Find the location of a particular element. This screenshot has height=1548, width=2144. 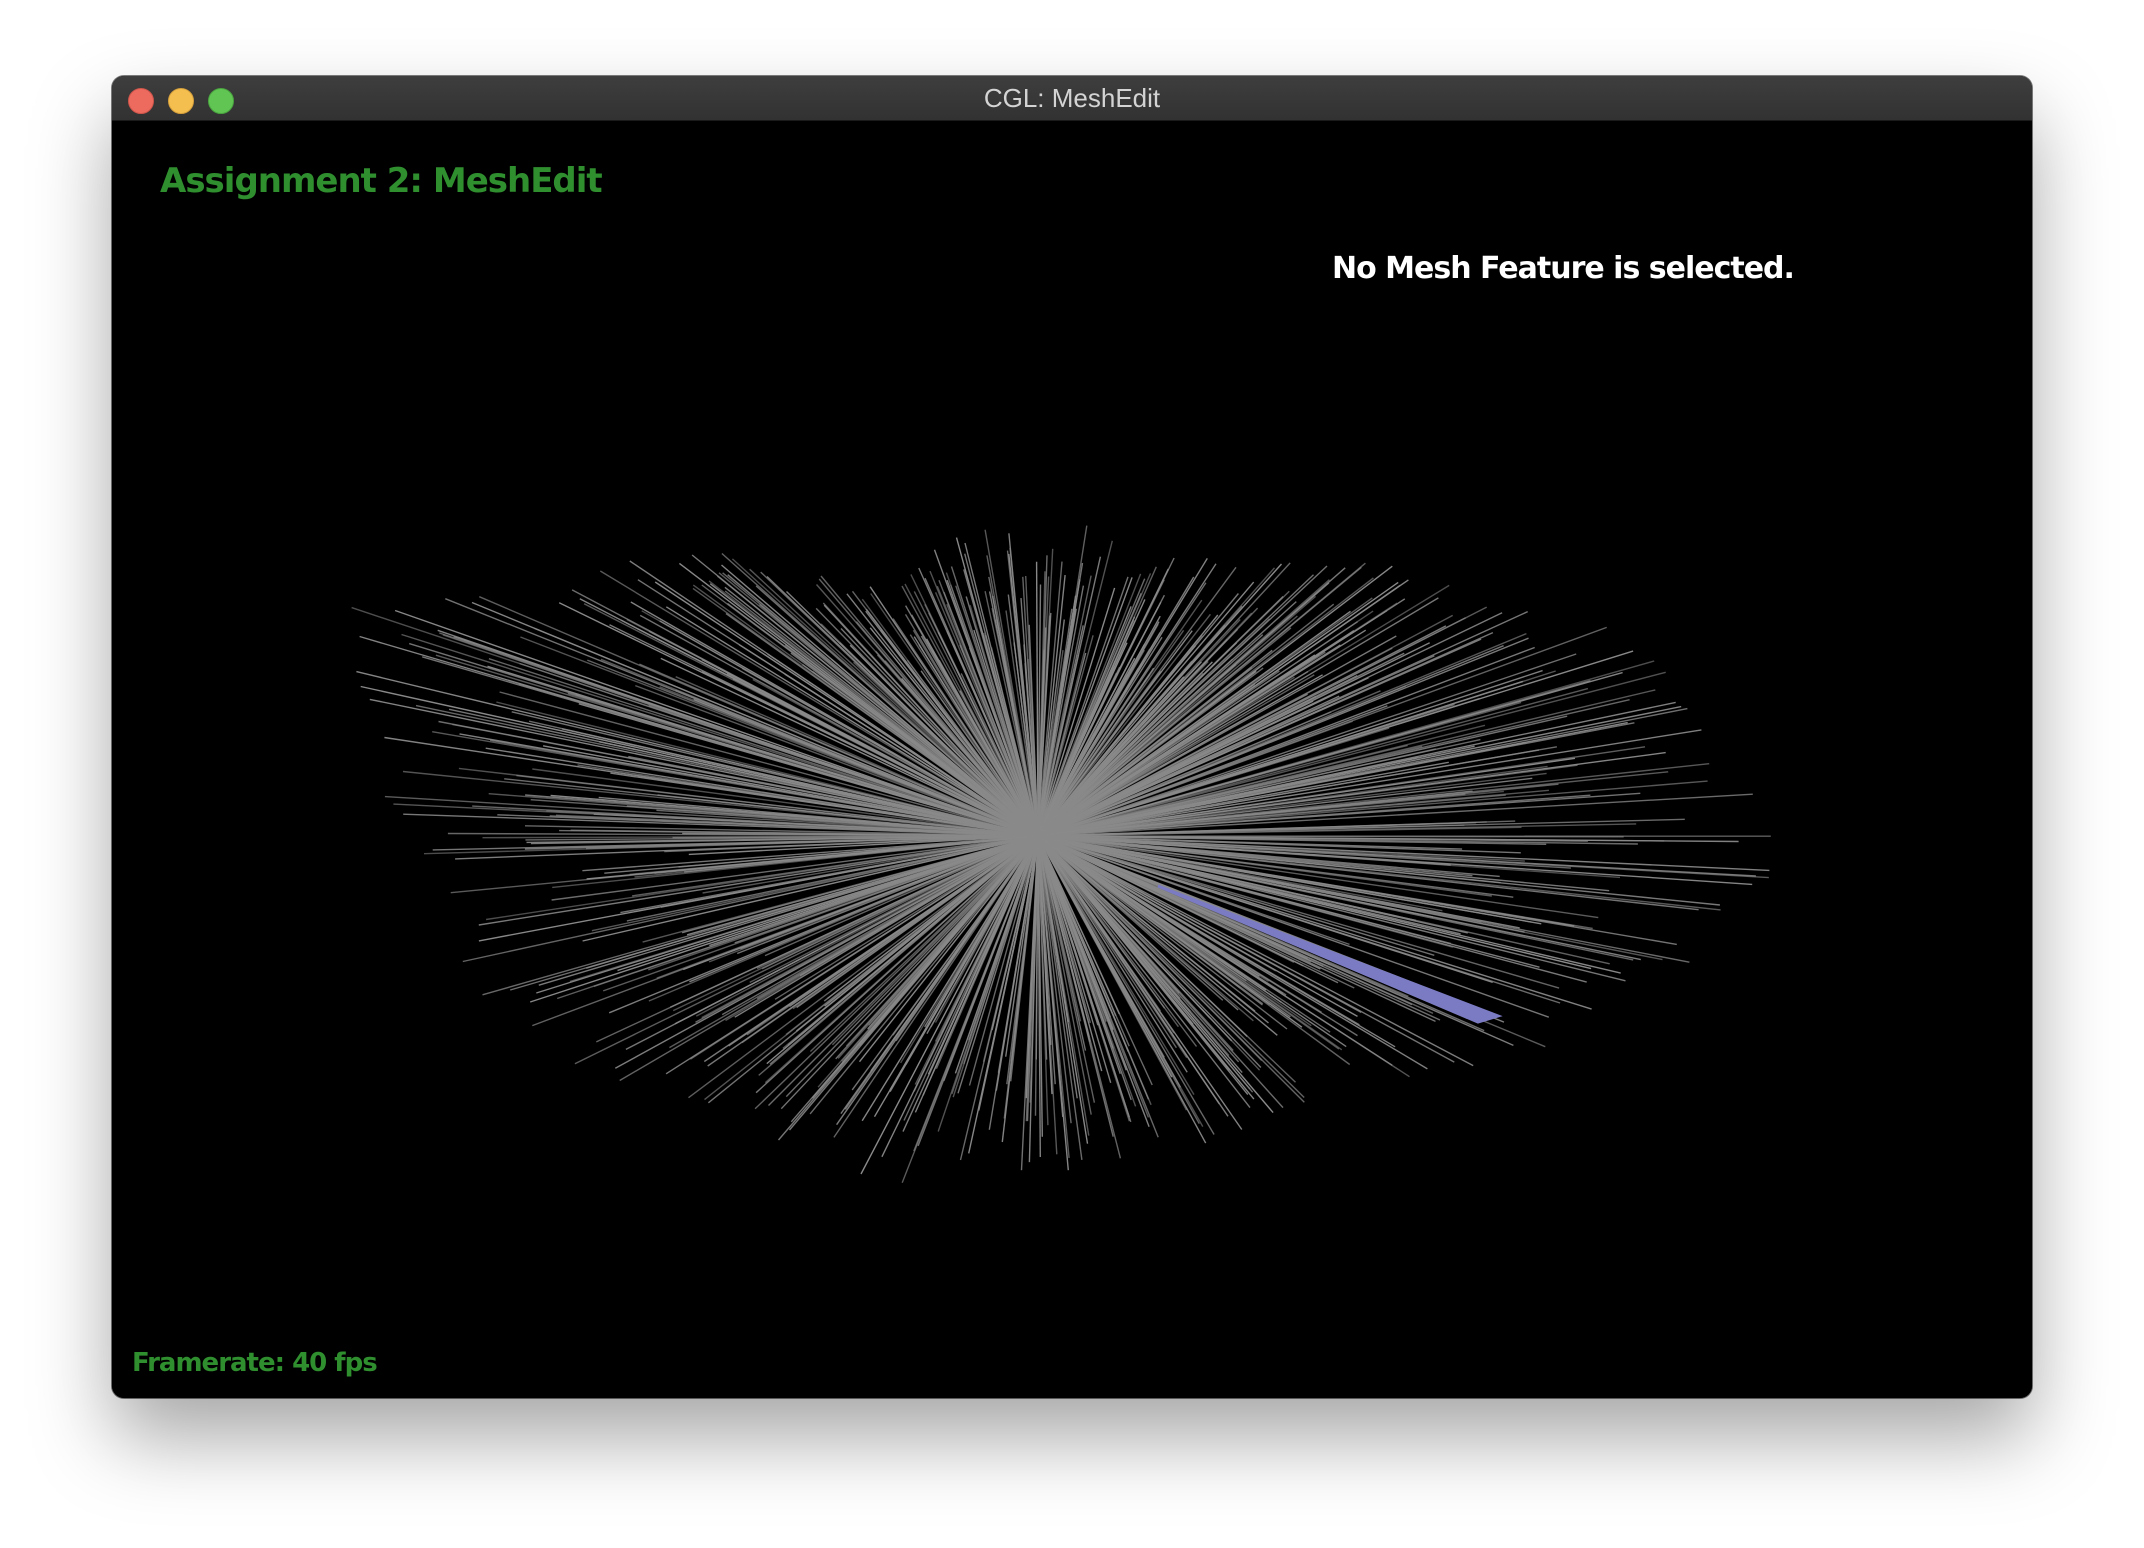

title-bar: CGL: MeshEdit is located at coordinates (1072, 98).